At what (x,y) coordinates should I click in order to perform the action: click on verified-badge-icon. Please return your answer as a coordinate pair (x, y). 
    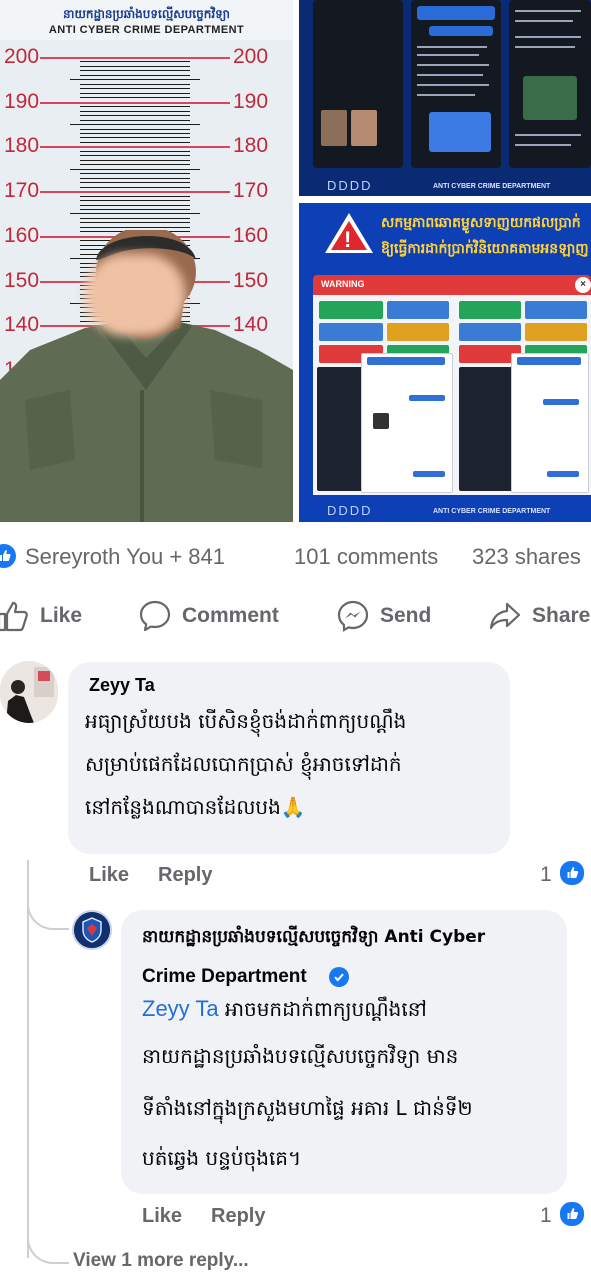
    Looking at the image, I should click on (339, 977).